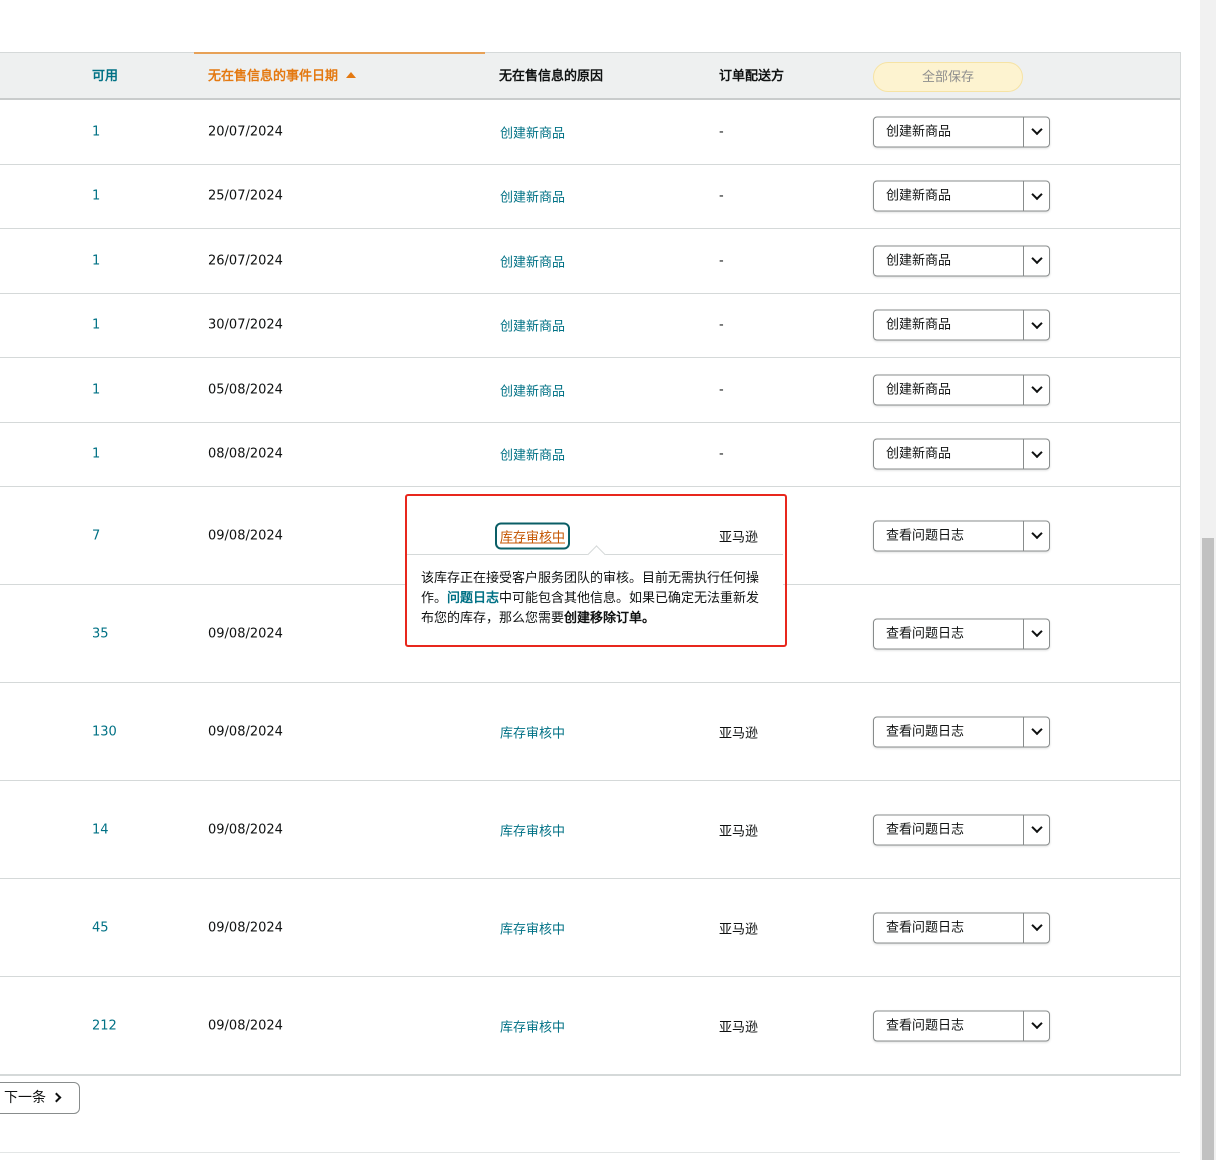 The height and width of the screenshot is (1160, 1216). Describe the element at coordinates (1208, 849) in the screenshot. I see `scrollbar-thumb` at that location.